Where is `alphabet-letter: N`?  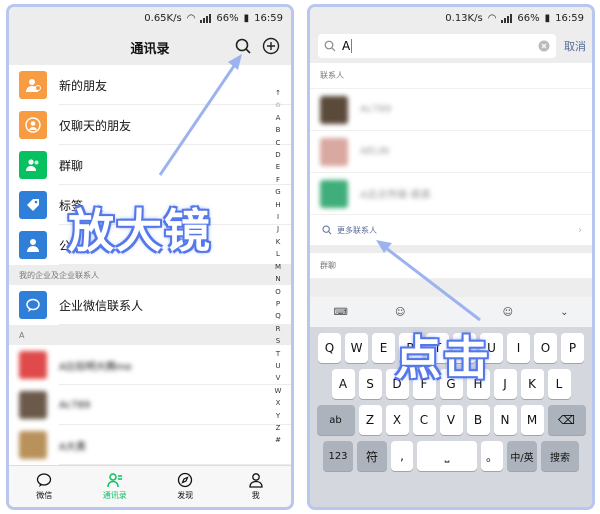 alphabet-letter: N is located at coordinates (278, 279).